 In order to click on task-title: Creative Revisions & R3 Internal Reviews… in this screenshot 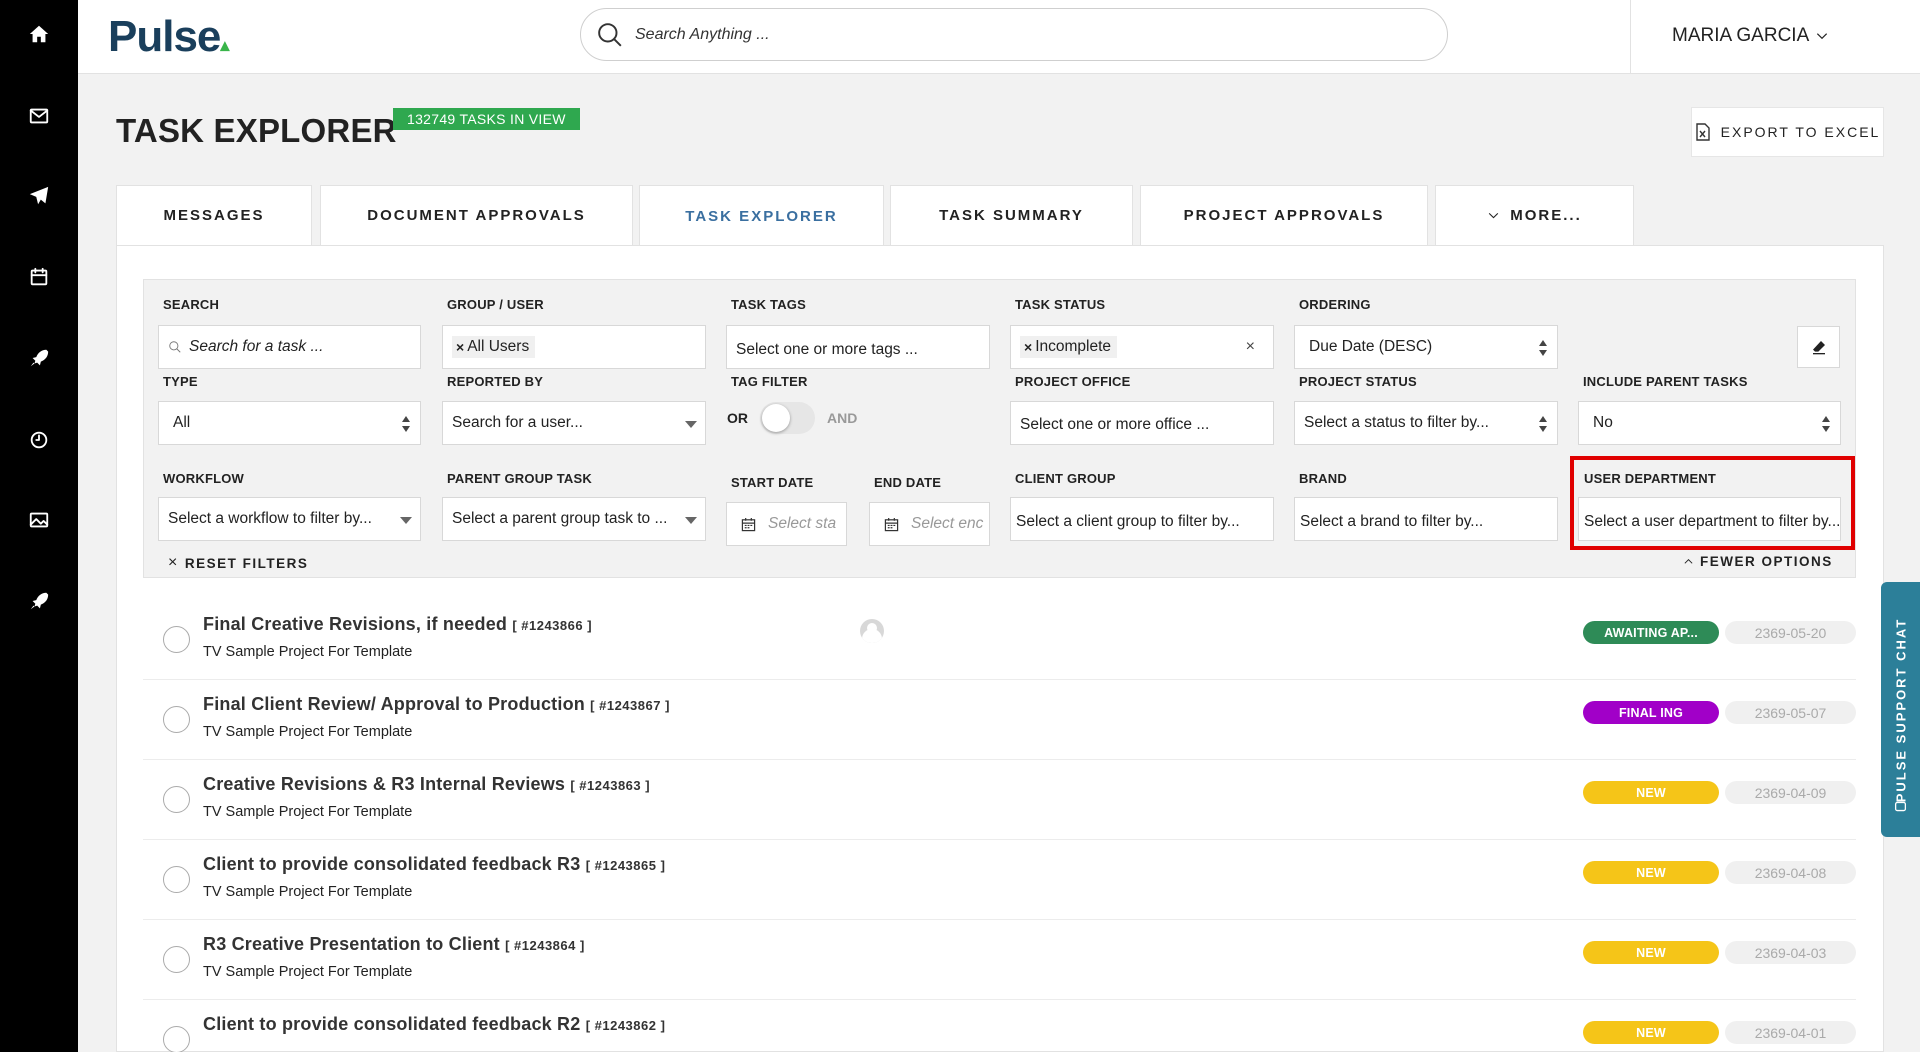, I will do `click(426, 784)`.